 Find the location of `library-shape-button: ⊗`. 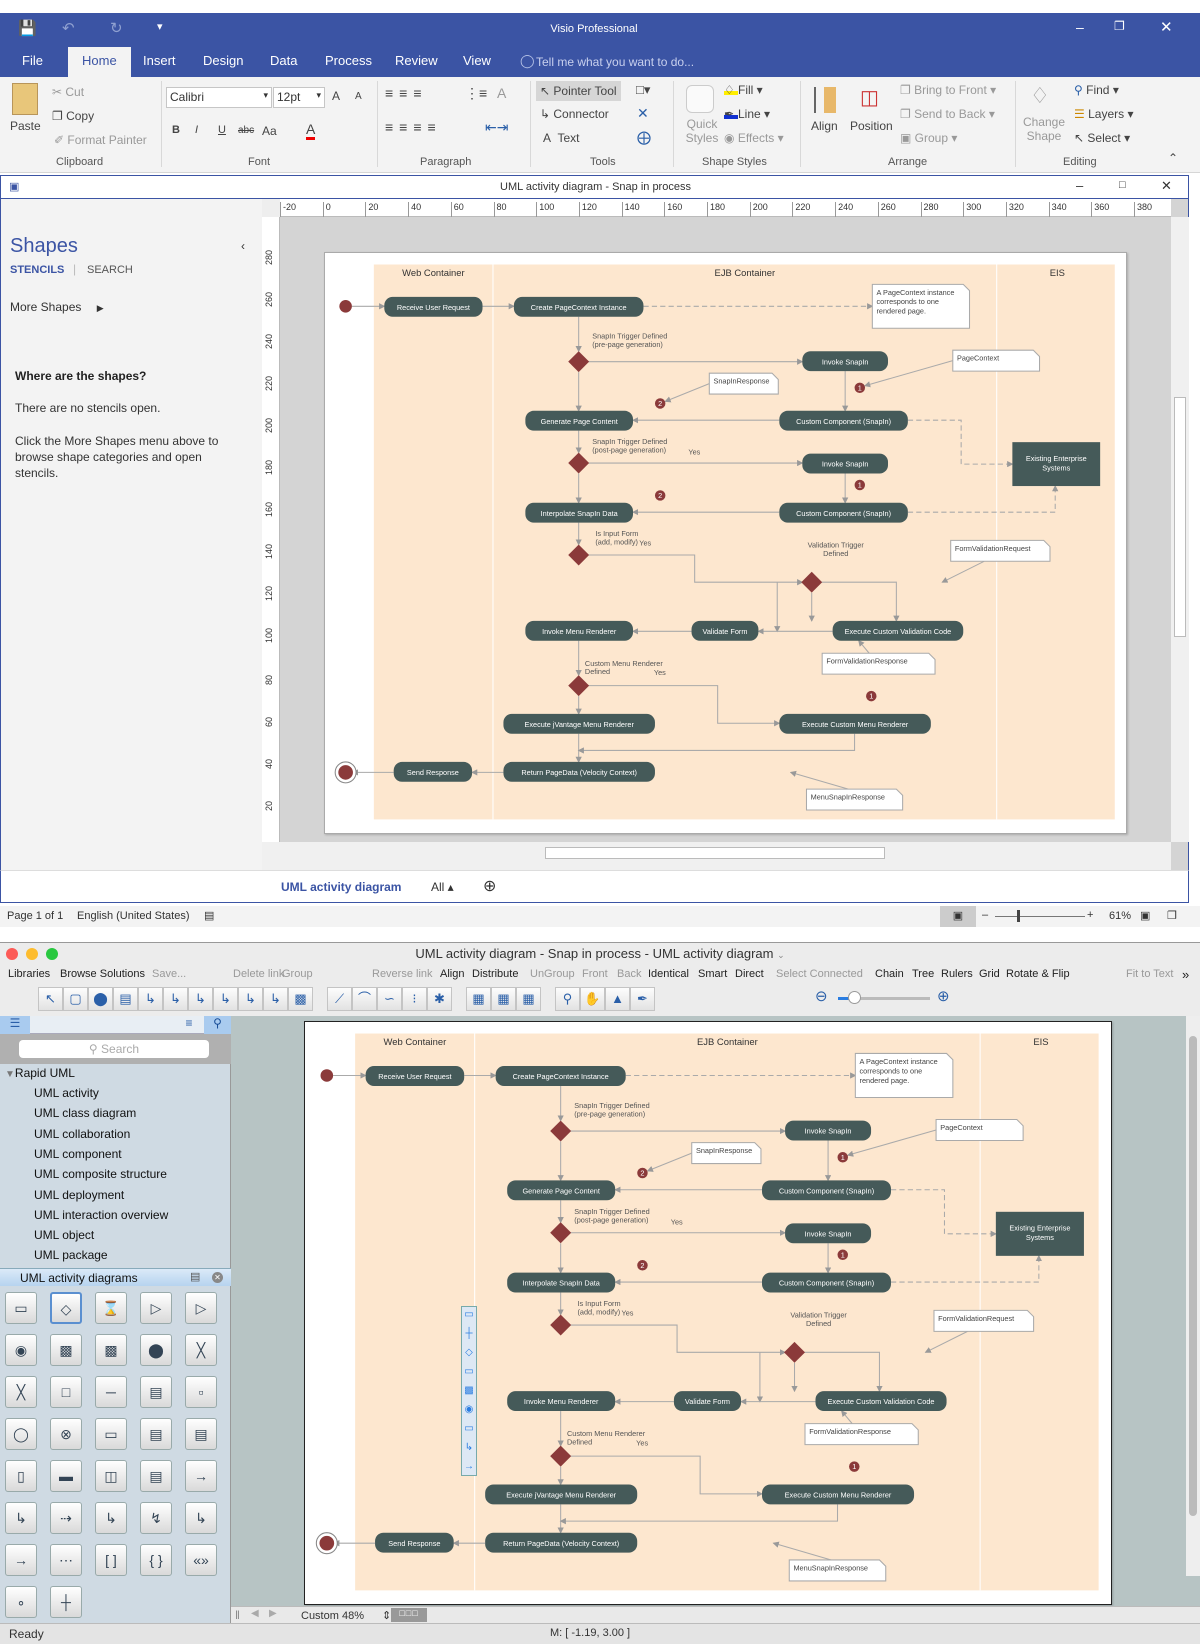

library-shape-button: ⊗ is located at coordinates (66, 1434).